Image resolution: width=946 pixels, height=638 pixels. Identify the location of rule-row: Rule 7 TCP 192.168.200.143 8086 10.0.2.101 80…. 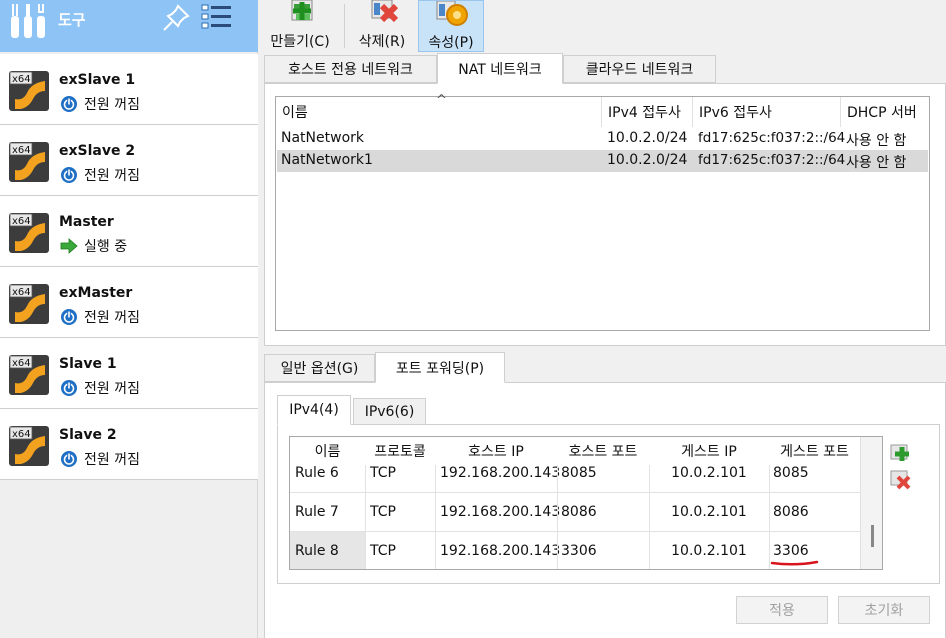
(575, 511).